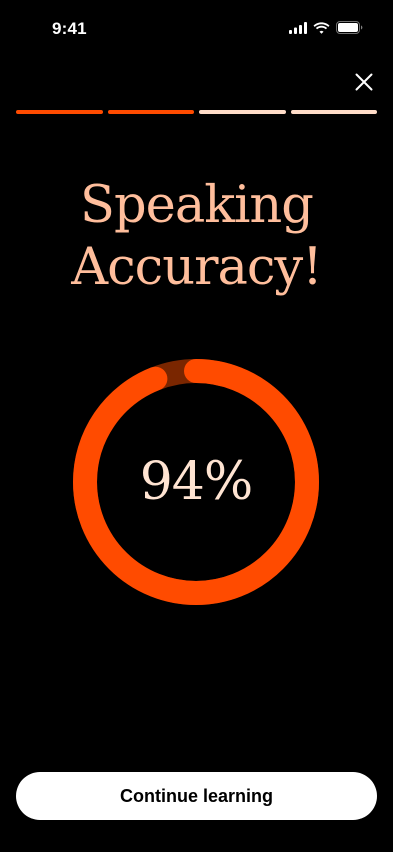  Describe the element at coordinates (196, 237) in the screenshot. I see `page-title: Speaking Accuracy!` at that location.